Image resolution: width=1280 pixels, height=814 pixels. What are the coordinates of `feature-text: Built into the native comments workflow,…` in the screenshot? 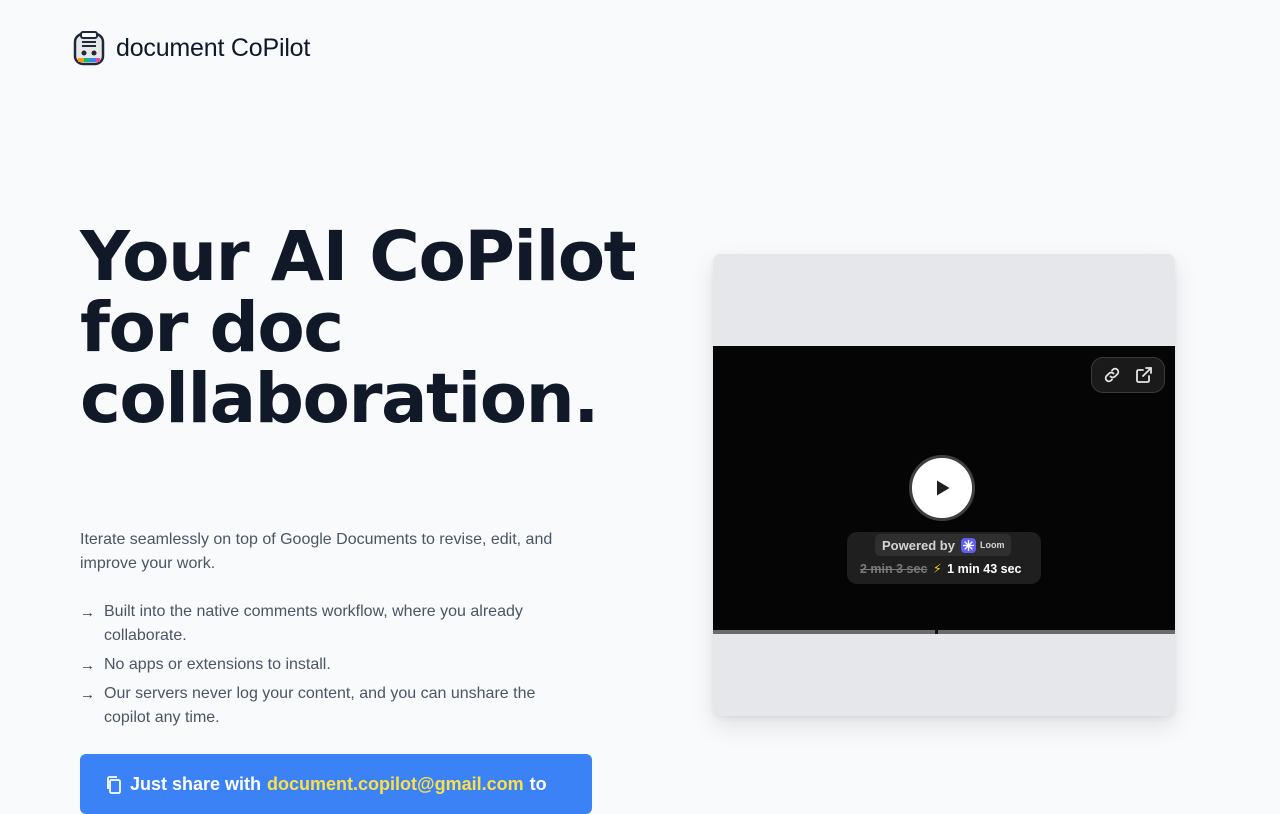 It's located at (313, 623).